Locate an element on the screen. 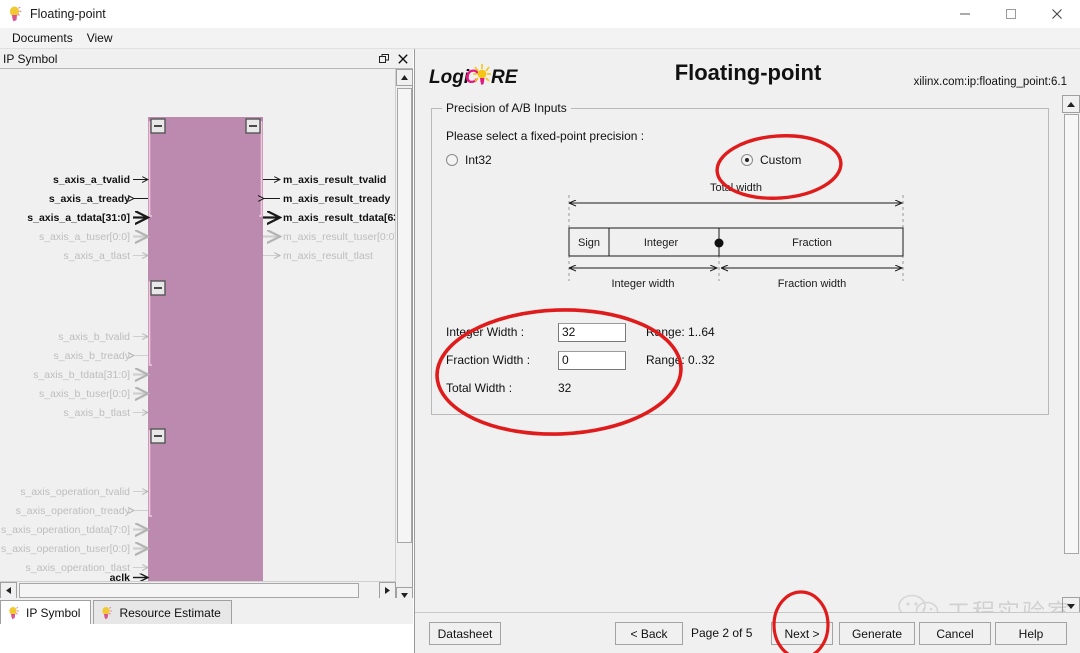 This screenshot has width=1080, height=653. scroll-left-icon is located at coordinates (8, 590).